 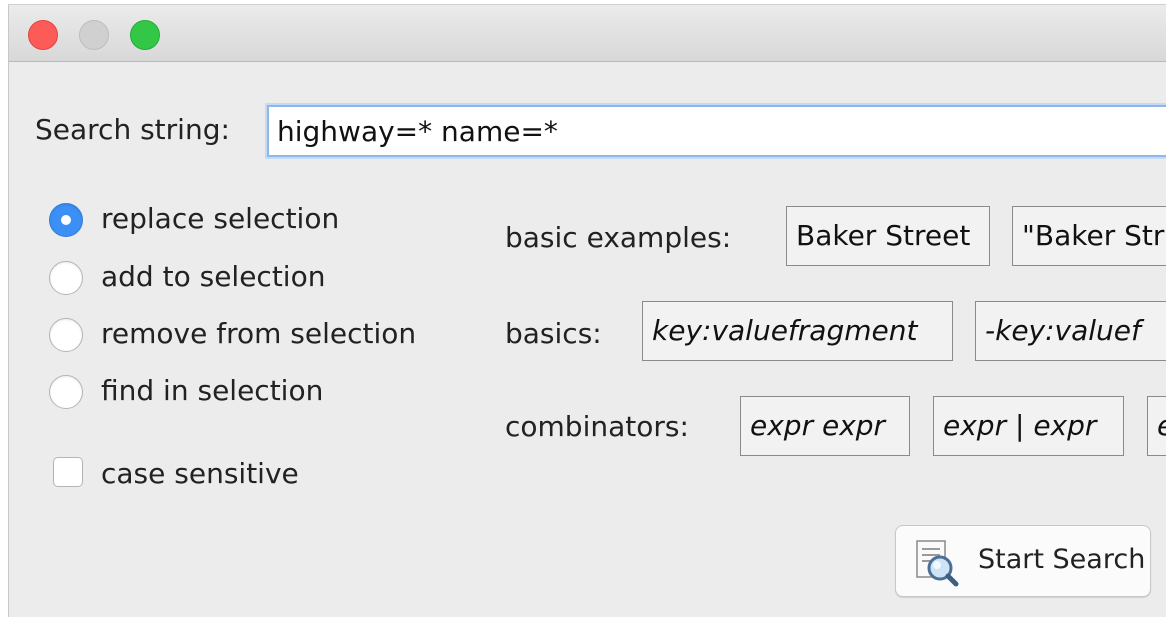 What do you see at coordinates (212, 390) in the screenshot?
I see `radio-find-in-selection-label: find in selection` at bounding box center [212, 390].